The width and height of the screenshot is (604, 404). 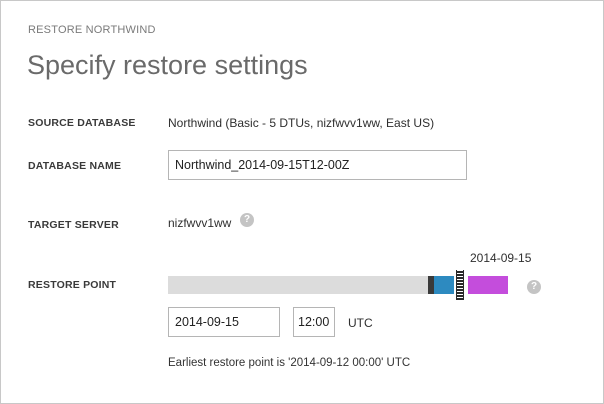 What do you see at coordinates (317, 165) in the screenshot?
I see `database-name-input` at bounding box center [317, 165].